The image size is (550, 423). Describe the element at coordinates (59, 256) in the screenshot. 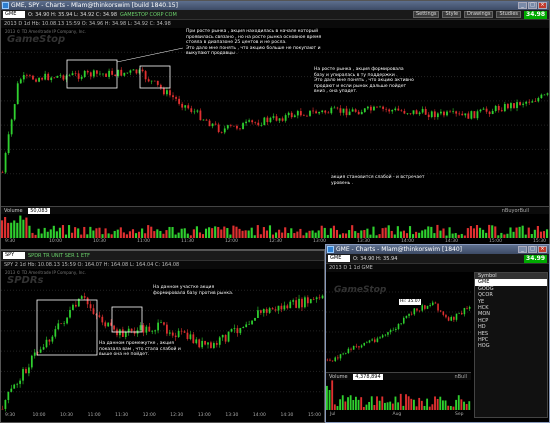

I see `spy-description: SPDR TR UNIT SER 1 ETF` at that location.